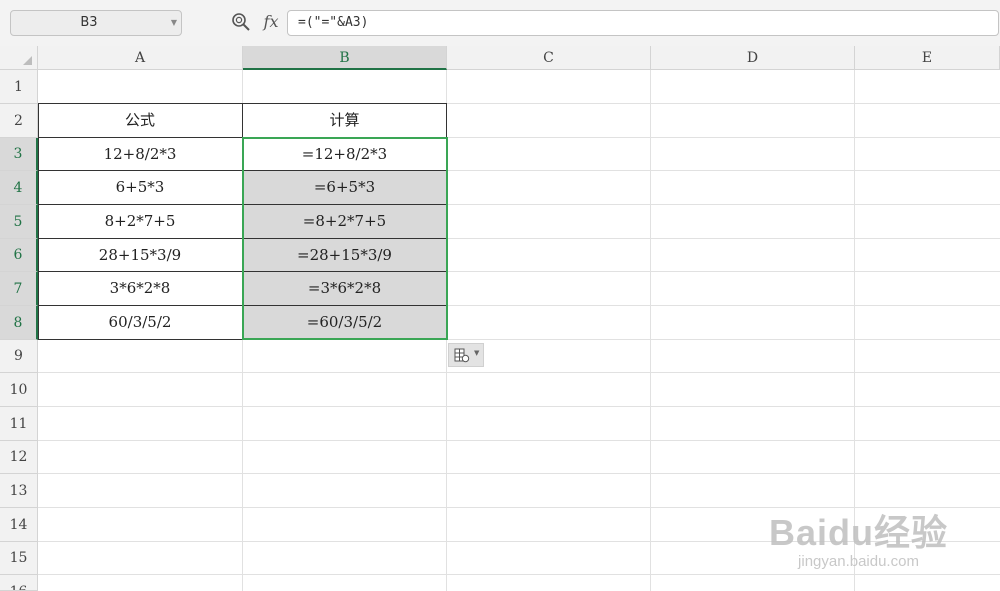 The height and width of the screenshot is (591, 1000). I want to click on table-cell: 6+5*3, so click(140, 188).